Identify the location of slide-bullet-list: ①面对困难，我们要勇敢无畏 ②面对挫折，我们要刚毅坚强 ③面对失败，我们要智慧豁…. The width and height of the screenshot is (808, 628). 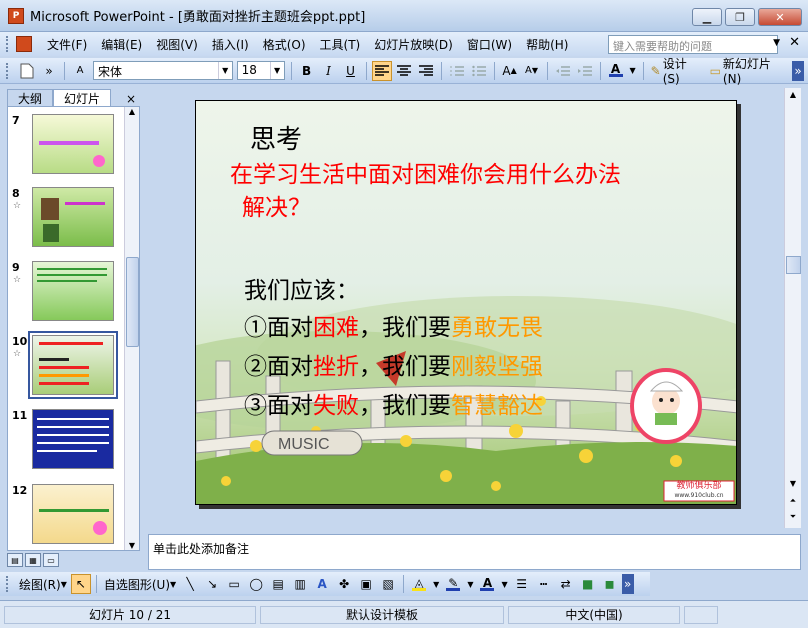
(393, 367).